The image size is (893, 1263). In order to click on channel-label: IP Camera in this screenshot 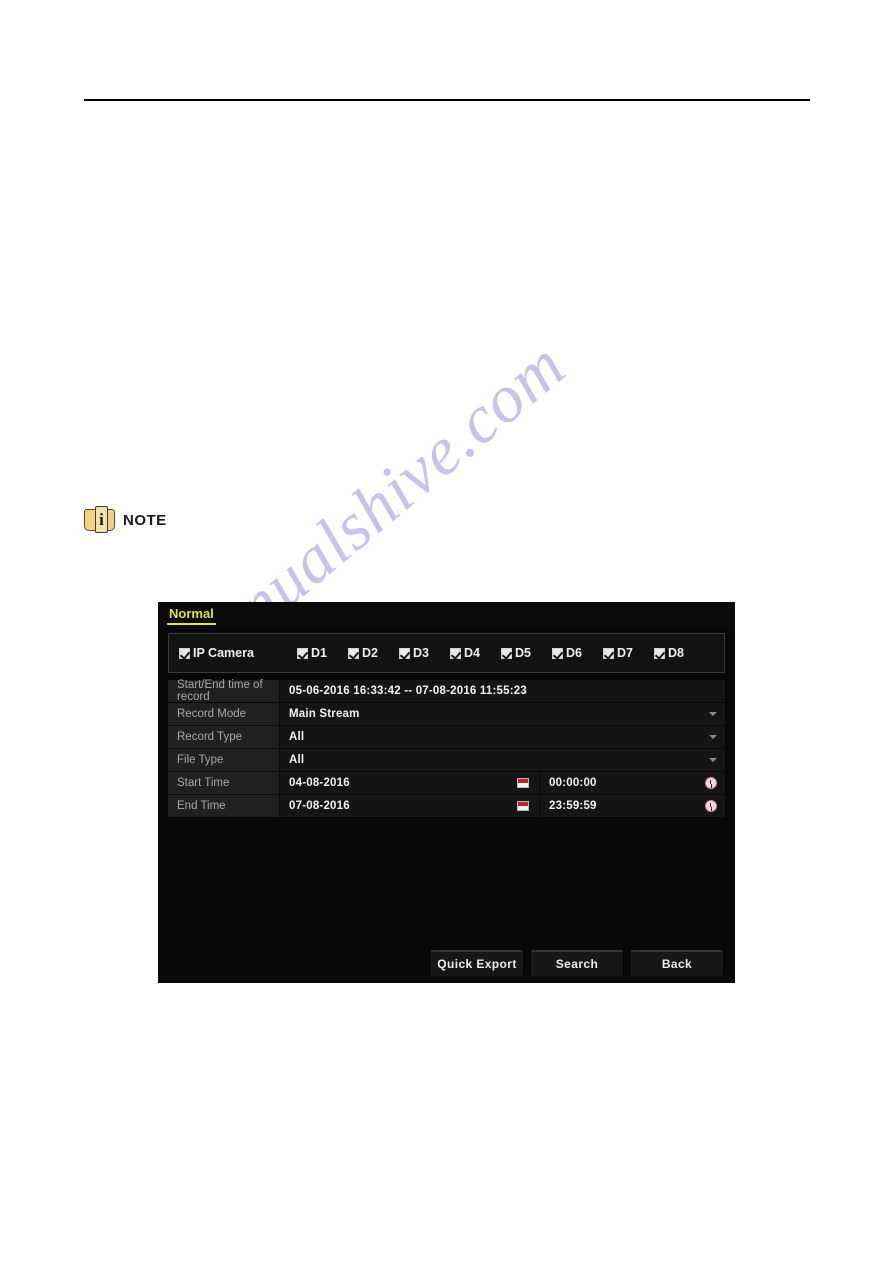, I will do `click(223, 653)`.